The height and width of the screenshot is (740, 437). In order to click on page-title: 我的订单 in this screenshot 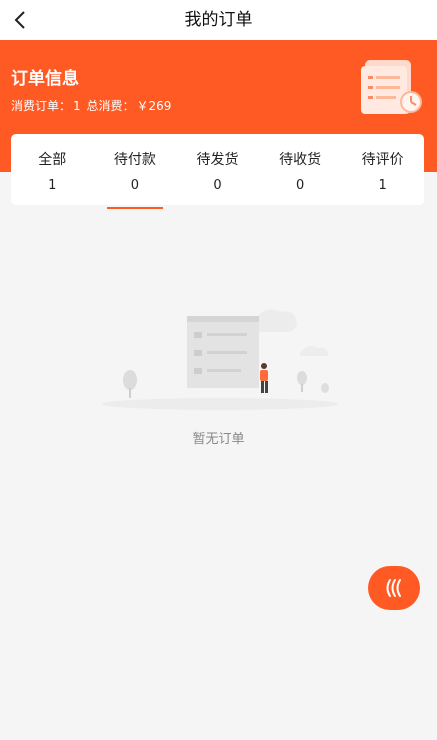, I will do `click(218, 20)`.